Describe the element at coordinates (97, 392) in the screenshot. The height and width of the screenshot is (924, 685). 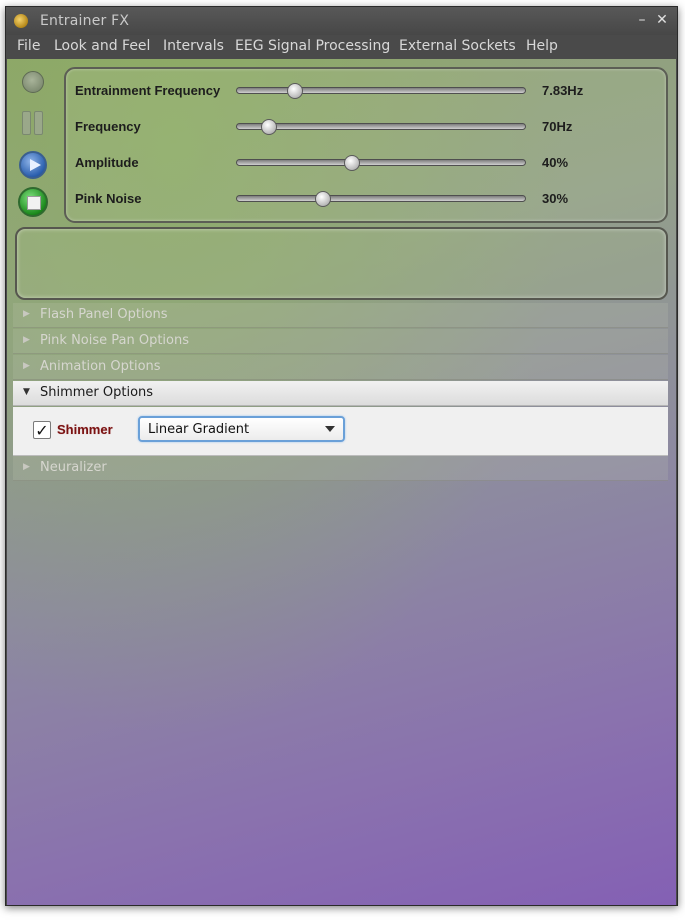
I see `accordion-label: Shimmer Options` at that location.